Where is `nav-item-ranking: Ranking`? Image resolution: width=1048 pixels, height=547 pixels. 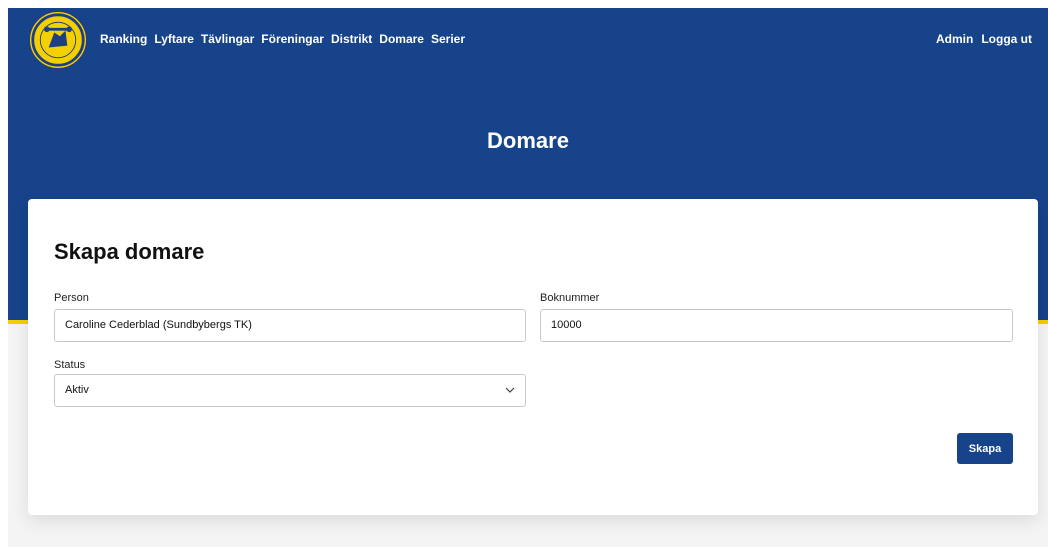
nav-item-ranking: Ranking is located at coordinates (123, 39).